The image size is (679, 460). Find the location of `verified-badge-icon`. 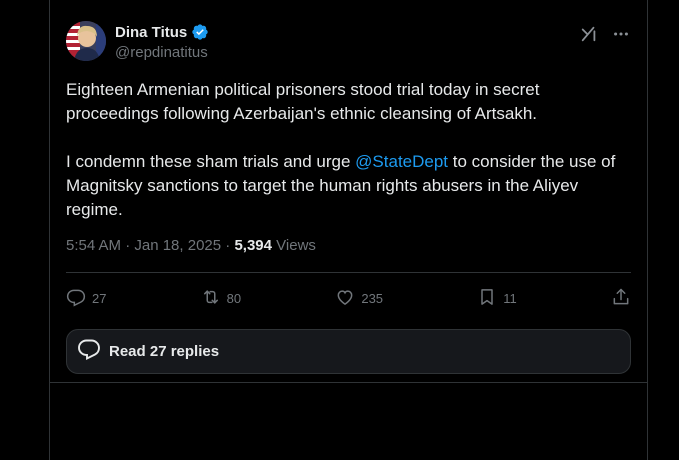

verified-badge-icon is located at coordinates (200, 32).